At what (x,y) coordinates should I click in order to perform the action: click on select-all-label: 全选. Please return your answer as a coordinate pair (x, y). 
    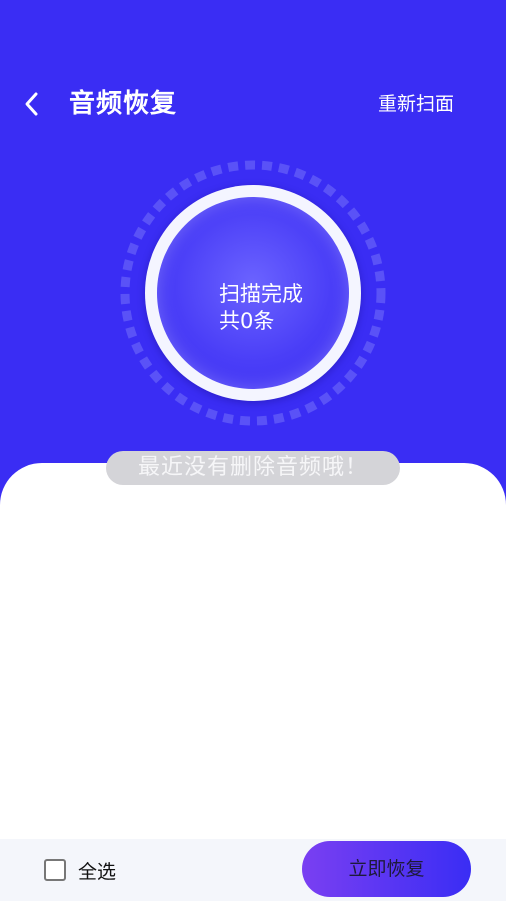
    Looking at the image, I should click on (97, 871).